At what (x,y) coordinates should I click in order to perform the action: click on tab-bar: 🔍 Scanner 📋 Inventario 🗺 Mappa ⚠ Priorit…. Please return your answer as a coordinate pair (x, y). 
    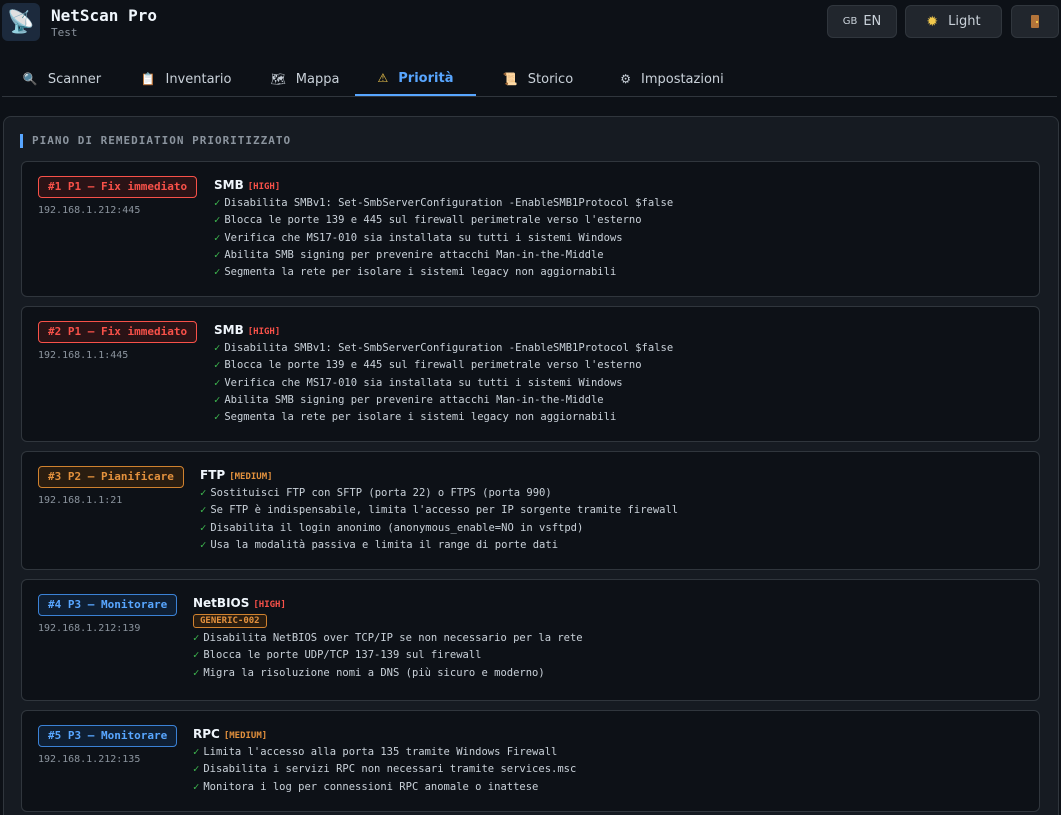
    Looking at the image, I should click on (529, 79).